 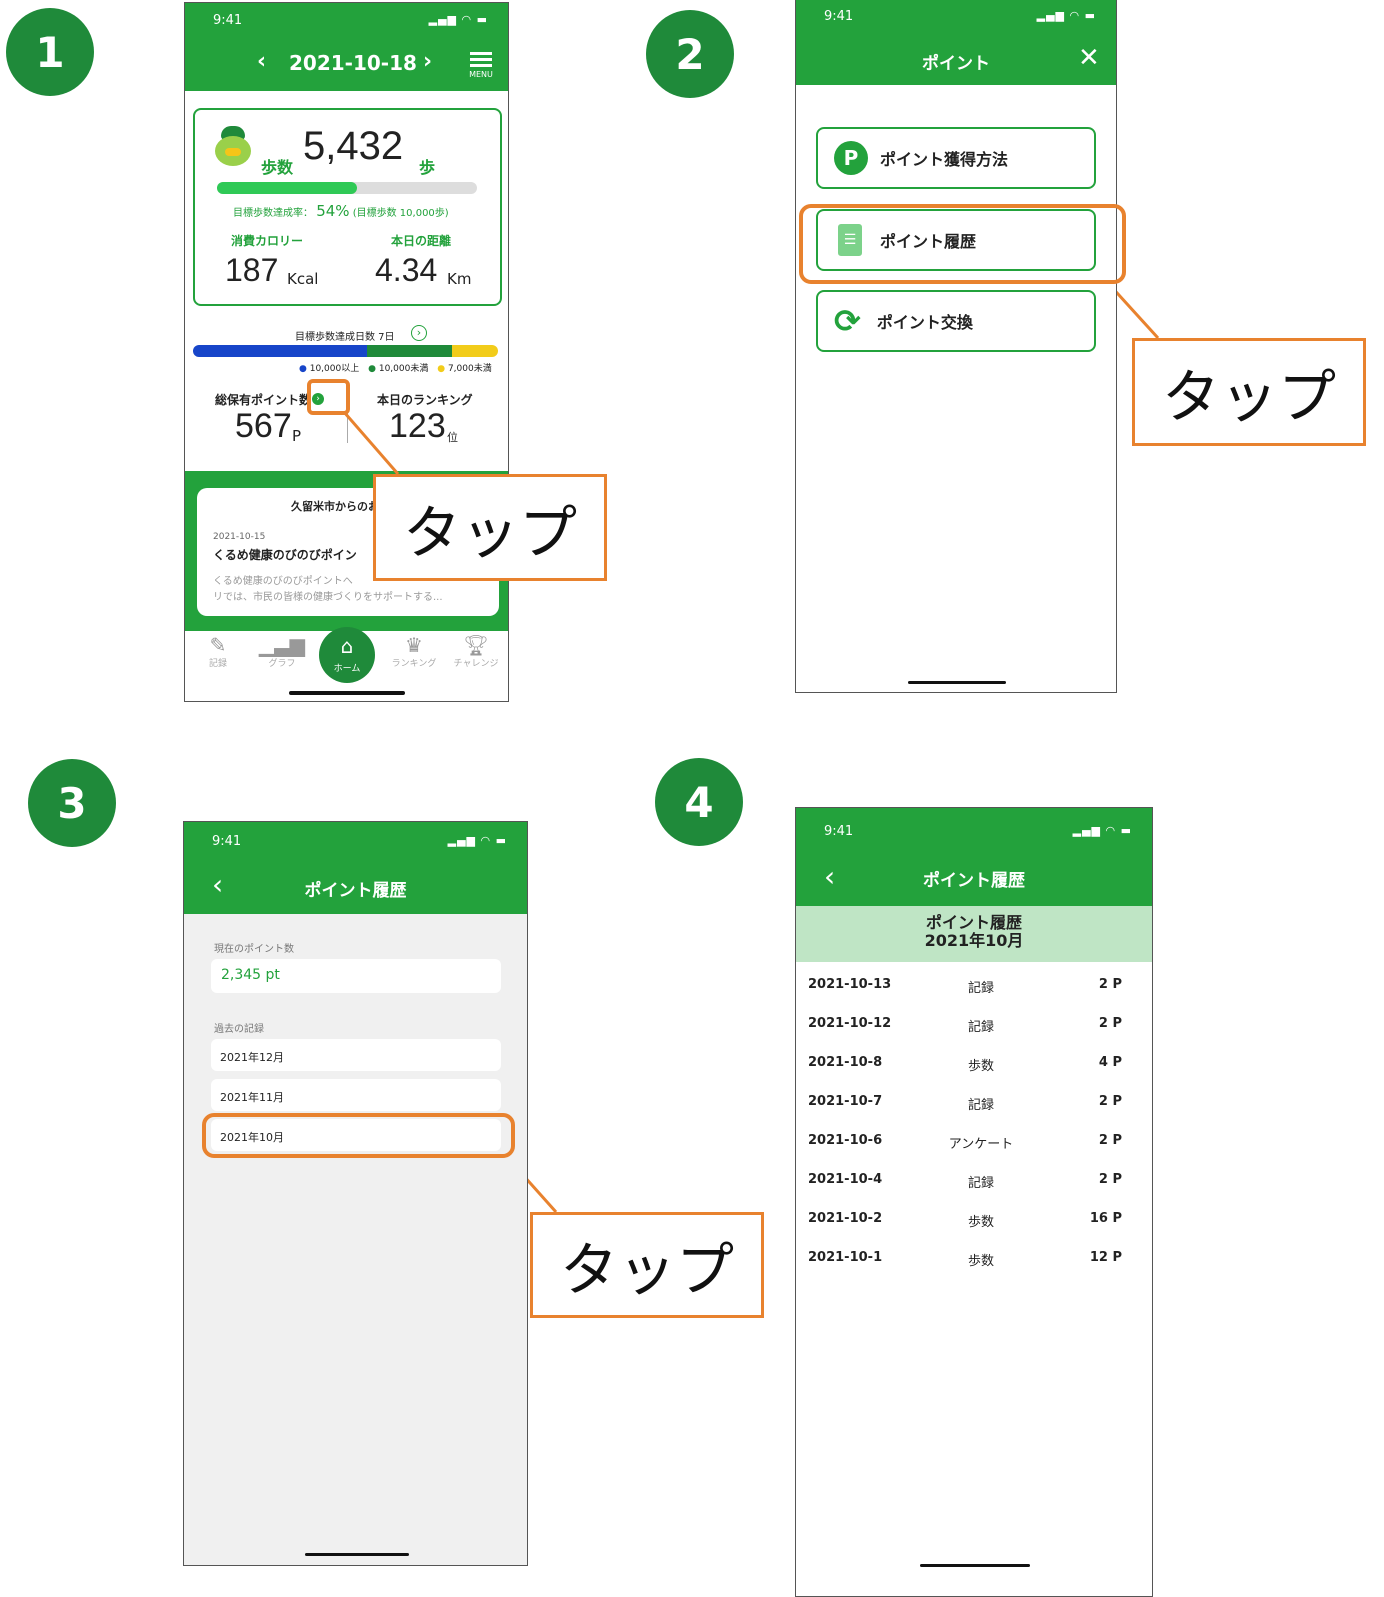 What do you see at coordinates (845, 1179) in the screenshot?
I see `history-date: 2021-10-4` at bounding box center [845, 1179].